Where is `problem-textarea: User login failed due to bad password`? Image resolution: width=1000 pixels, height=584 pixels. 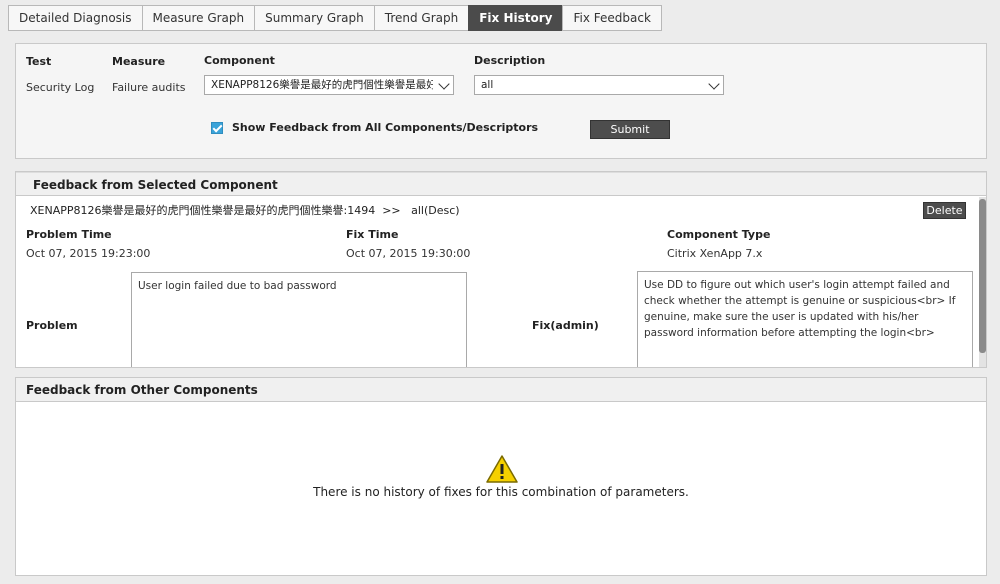
problem-textarea: User login failed due to bad password is located at coordinates (299, 319).